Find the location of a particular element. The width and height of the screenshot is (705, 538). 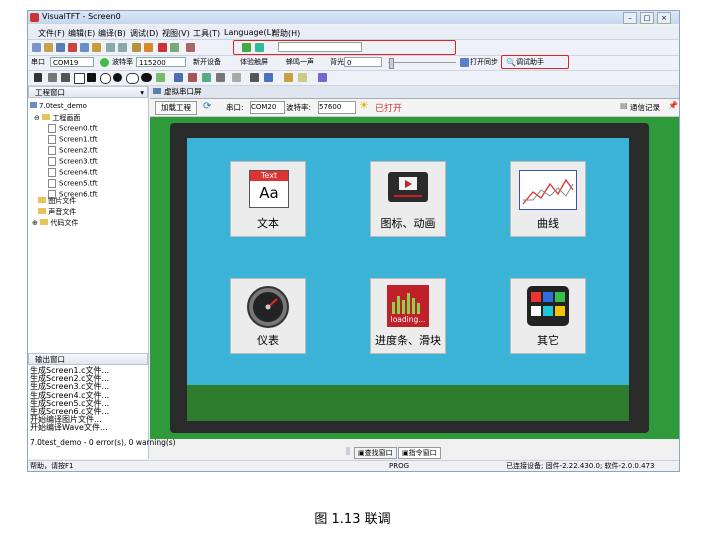

pin-icon: 📌 is located at coordinates (673, 105).